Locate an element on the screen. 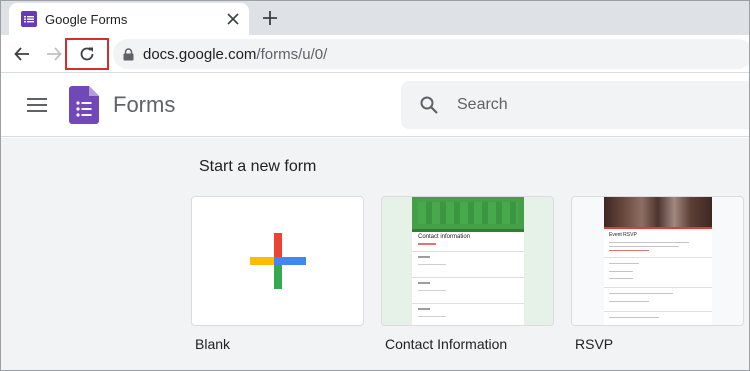  template-label-blank: Blank is located at coordinates (212, 344).